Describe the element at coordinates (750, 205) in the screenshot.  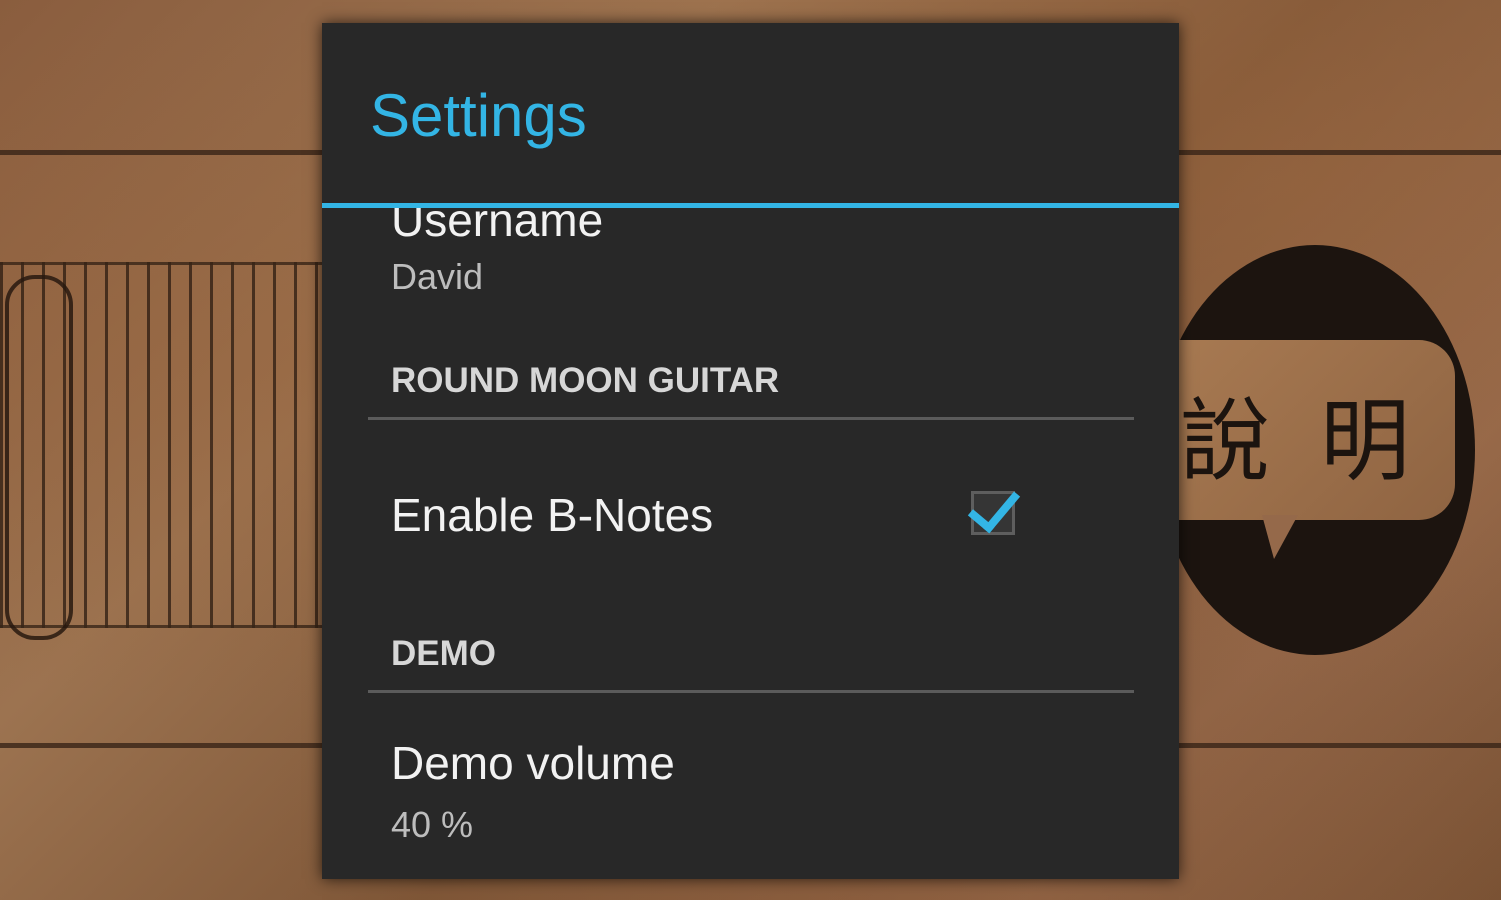
I see `title-divider` at that location.